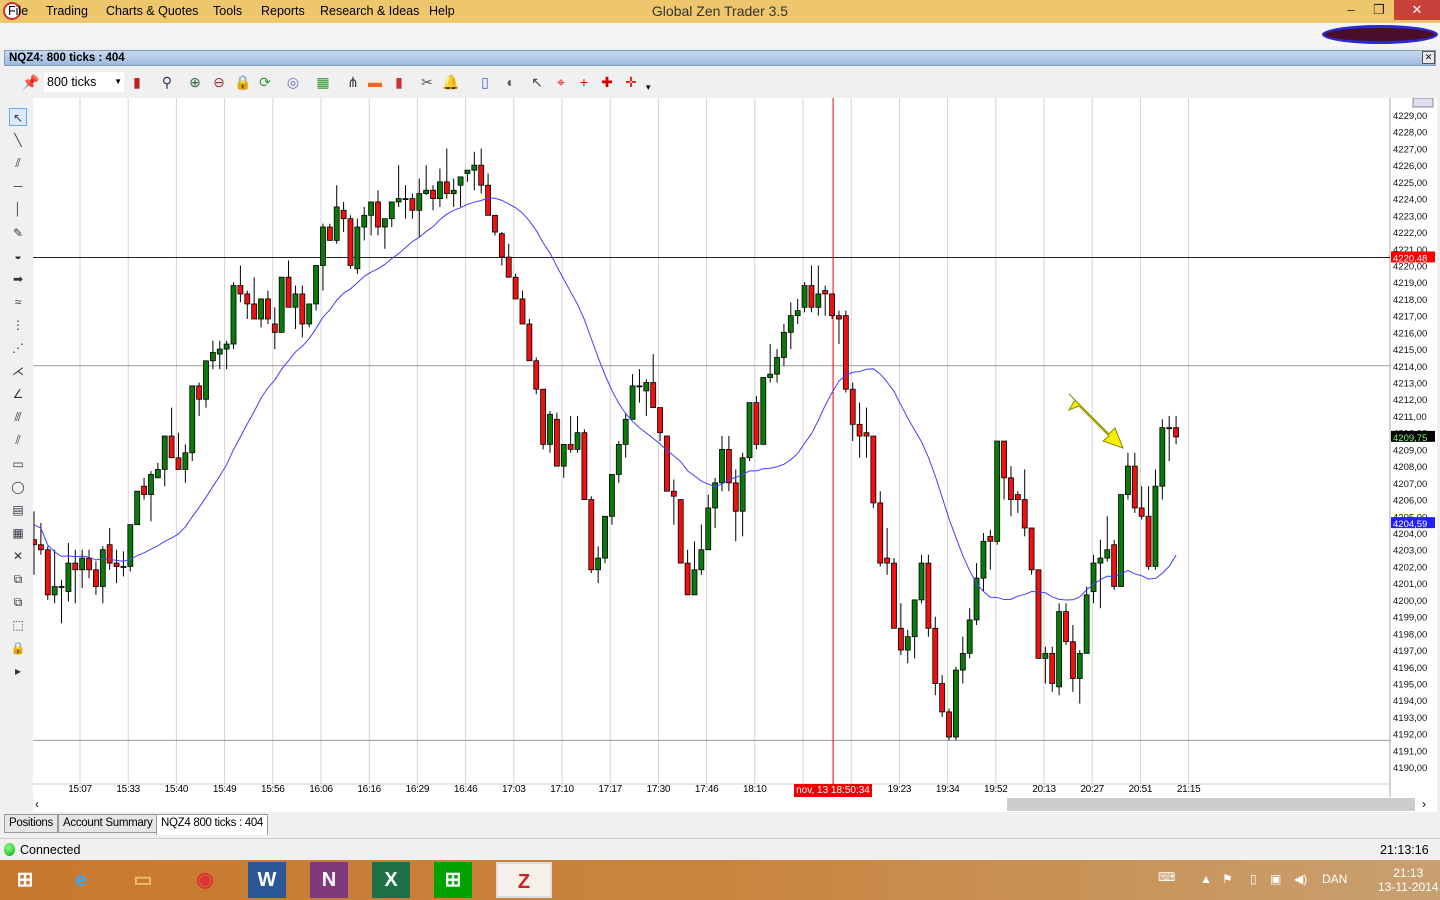  What do you see at coordinates (18, 186) in the screenshot?
I see `horizontal-line-icon: ─` at bounding box center [18, 186].